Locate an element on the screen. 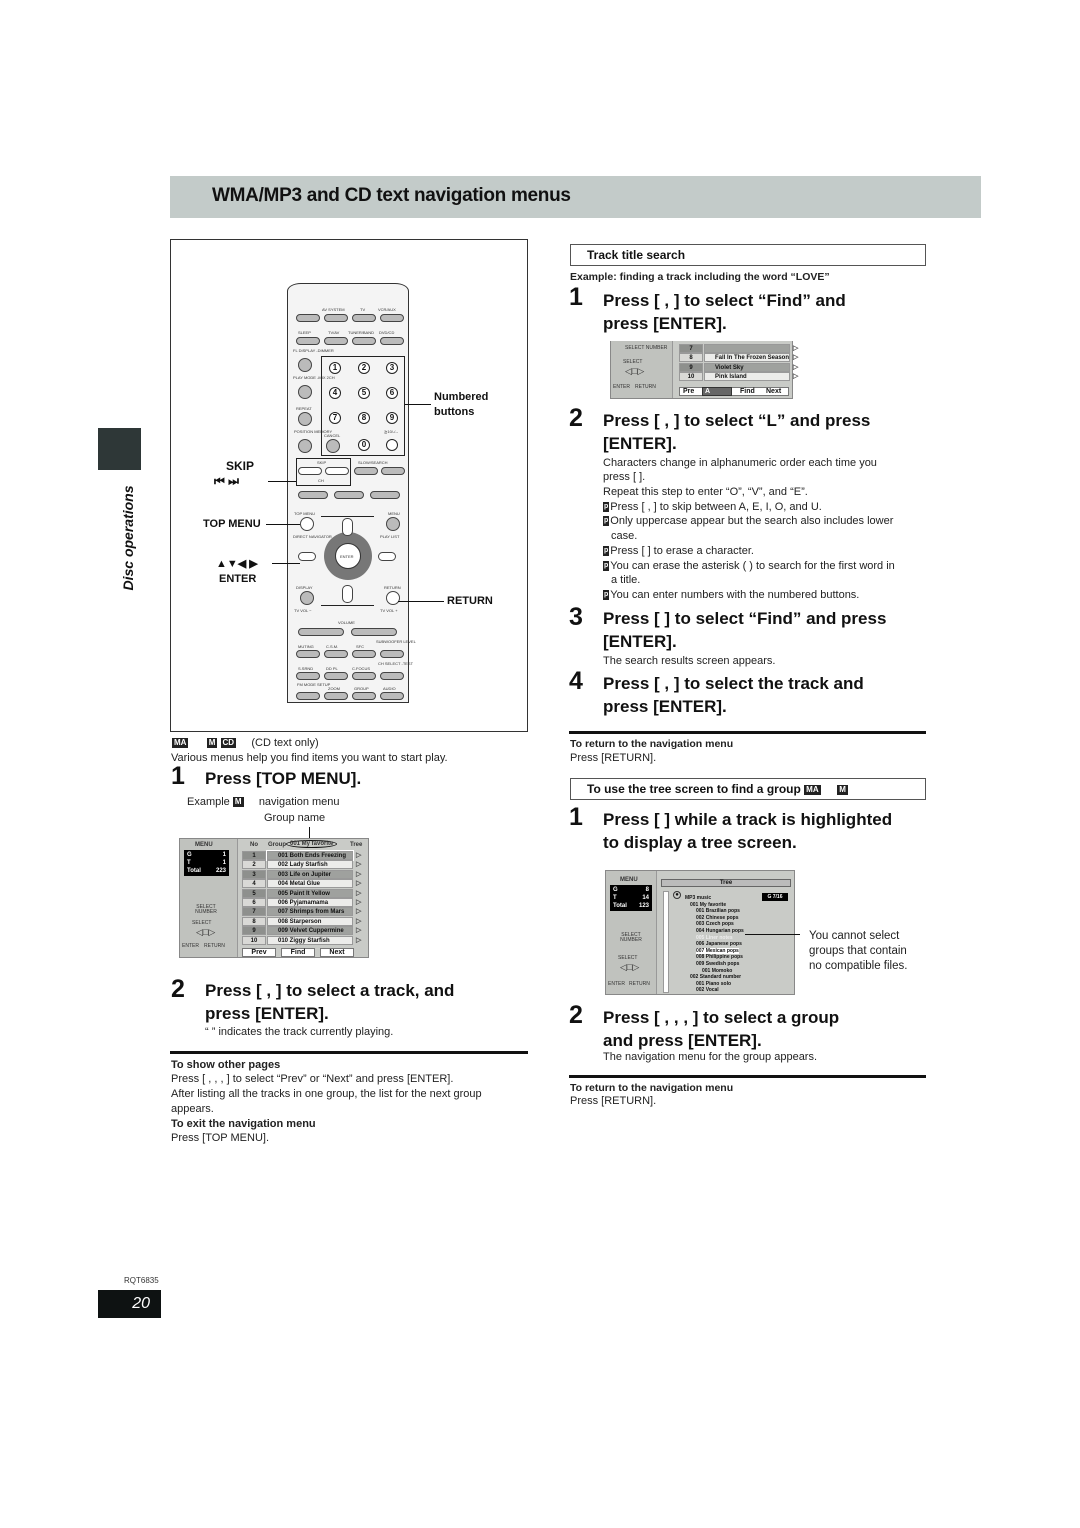 This screenshot has height=1528, width=1080. tree-item: 002 Vocal is located at coordinates (707, 990).